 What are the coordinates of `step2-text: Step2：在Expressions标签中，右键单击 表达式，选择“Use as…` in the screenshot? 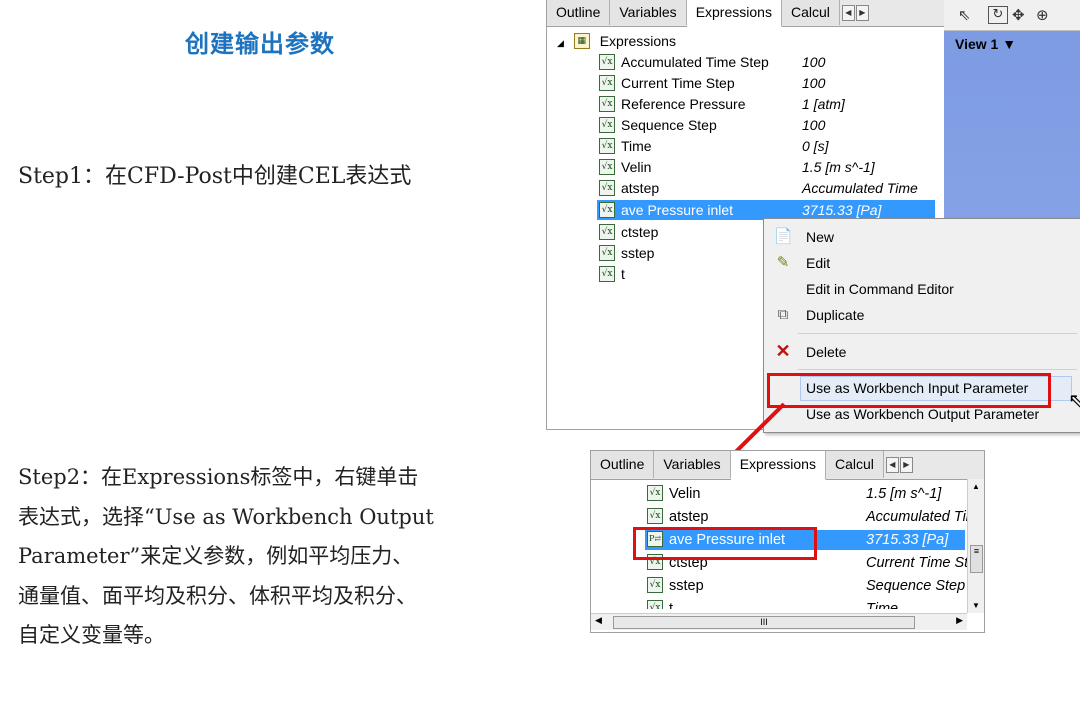 It's located at (226, 556).